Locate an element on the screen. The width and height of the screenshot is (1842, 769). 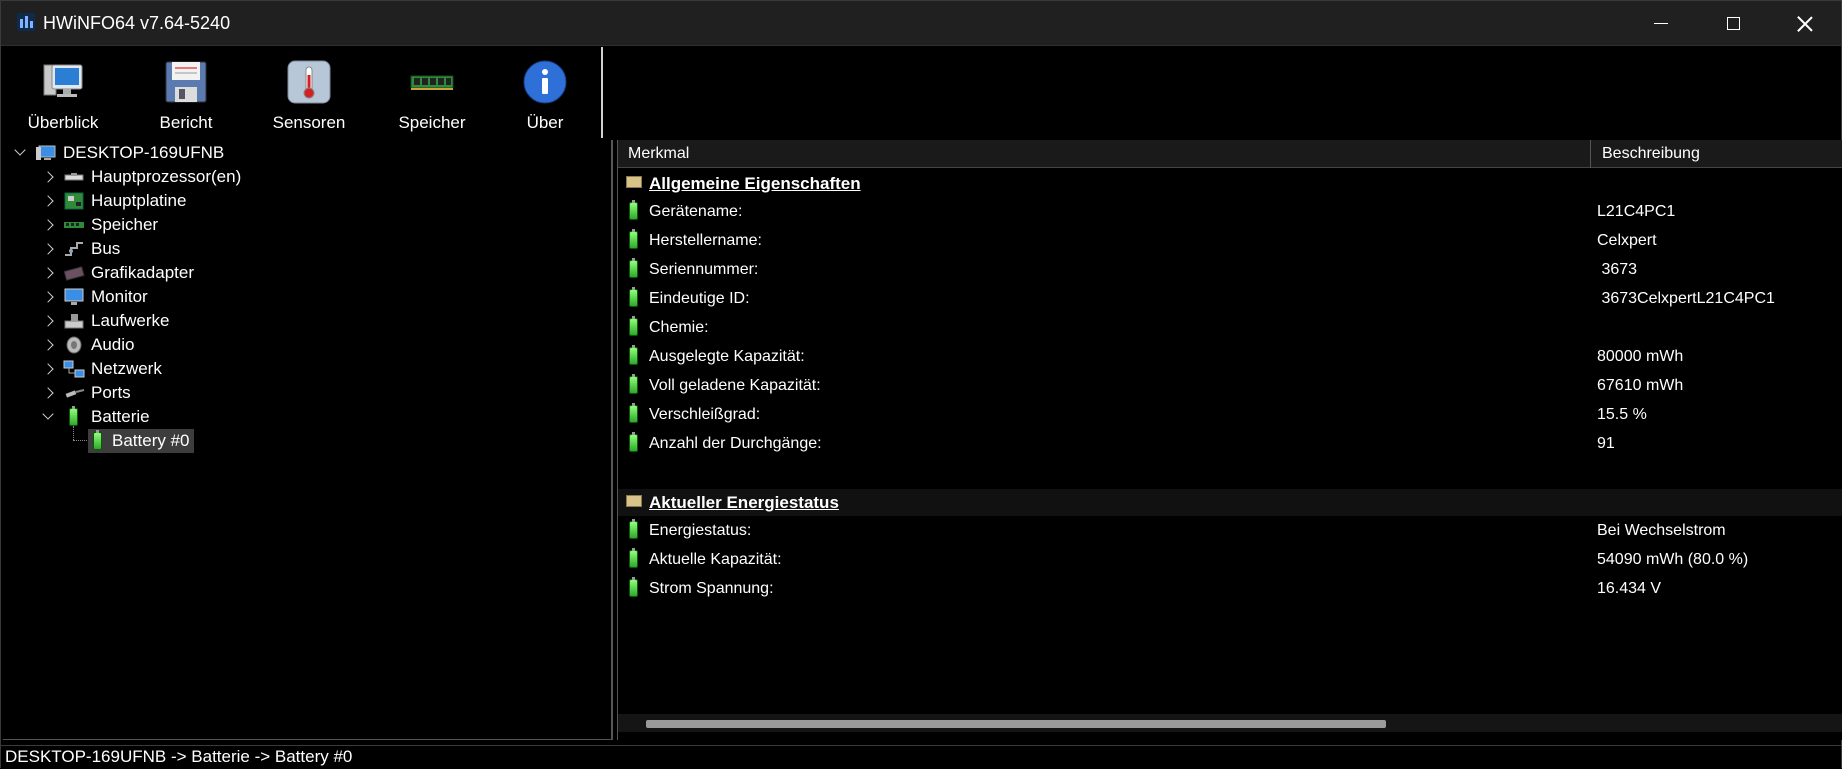
tree-item-motherboard: Hauptplatine is located at coordinates (113, 201).